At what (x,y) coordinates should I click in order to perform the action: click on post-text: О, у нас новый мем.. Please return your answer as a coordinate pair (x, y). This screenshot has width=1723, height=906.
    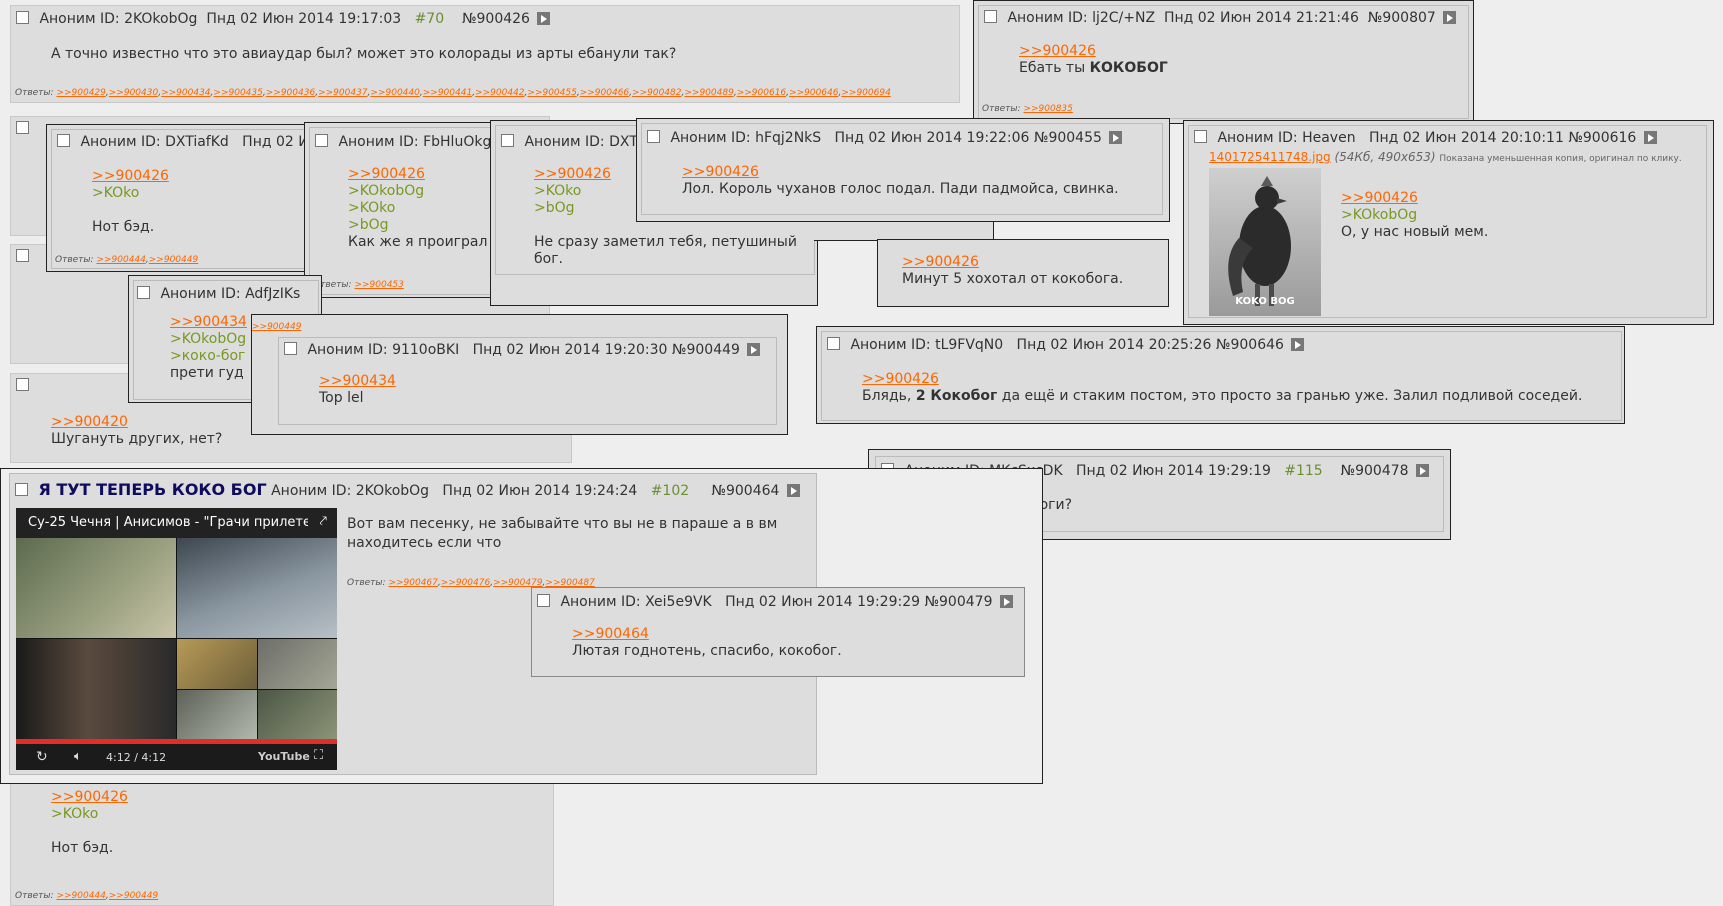
    Looking at the image, I should click on (1415, 232).